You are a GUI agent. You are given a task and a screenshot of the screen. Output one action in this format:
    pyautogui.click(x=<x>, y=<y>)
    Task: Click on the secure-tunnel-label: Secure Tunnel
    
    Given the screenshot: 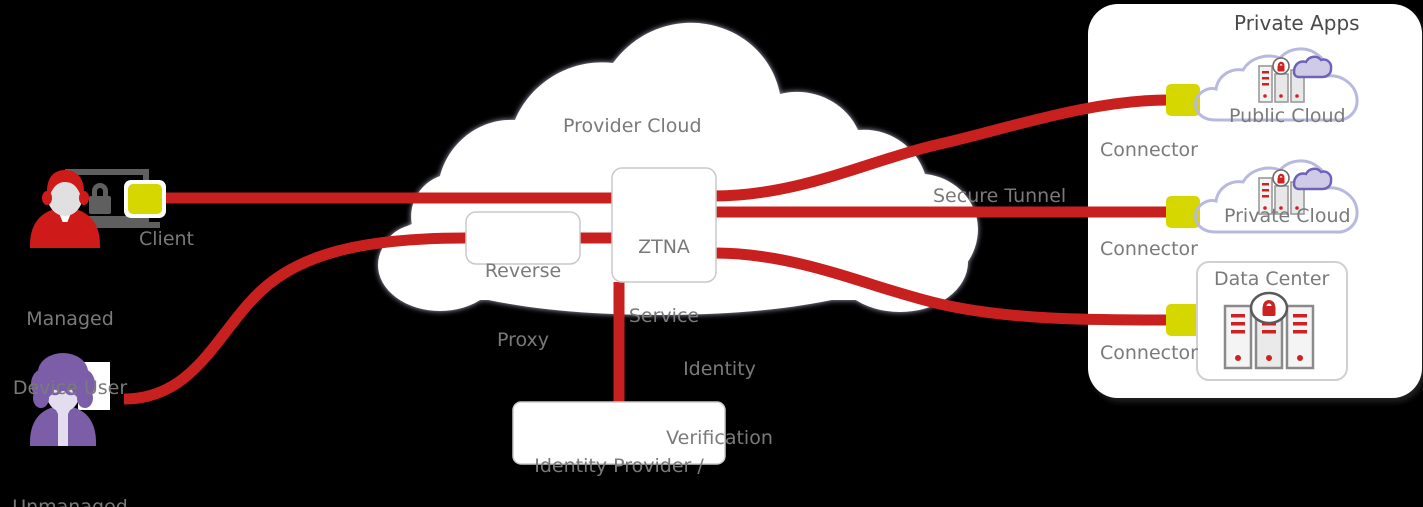 What is the action you would take?
    pyautogui.click(x=1000, y=196)
    